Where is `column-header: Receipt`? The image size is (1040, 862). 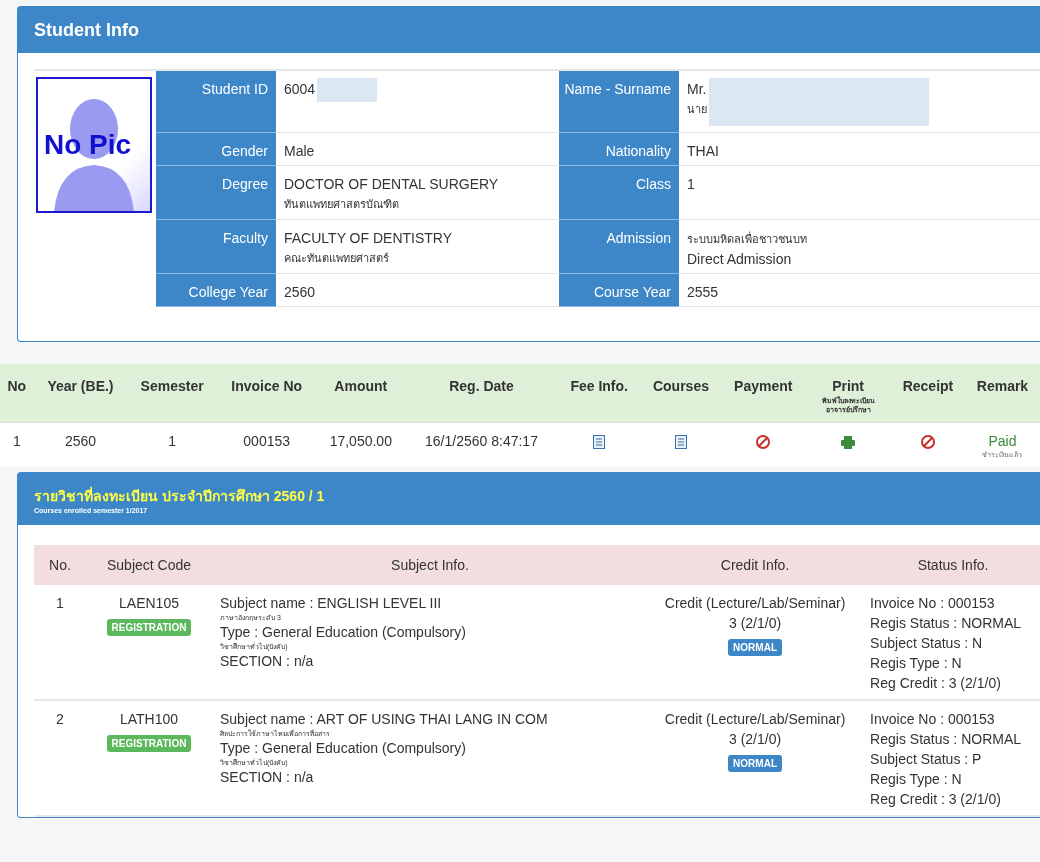 column-header: Receipt is located at coordinates (928, 393).